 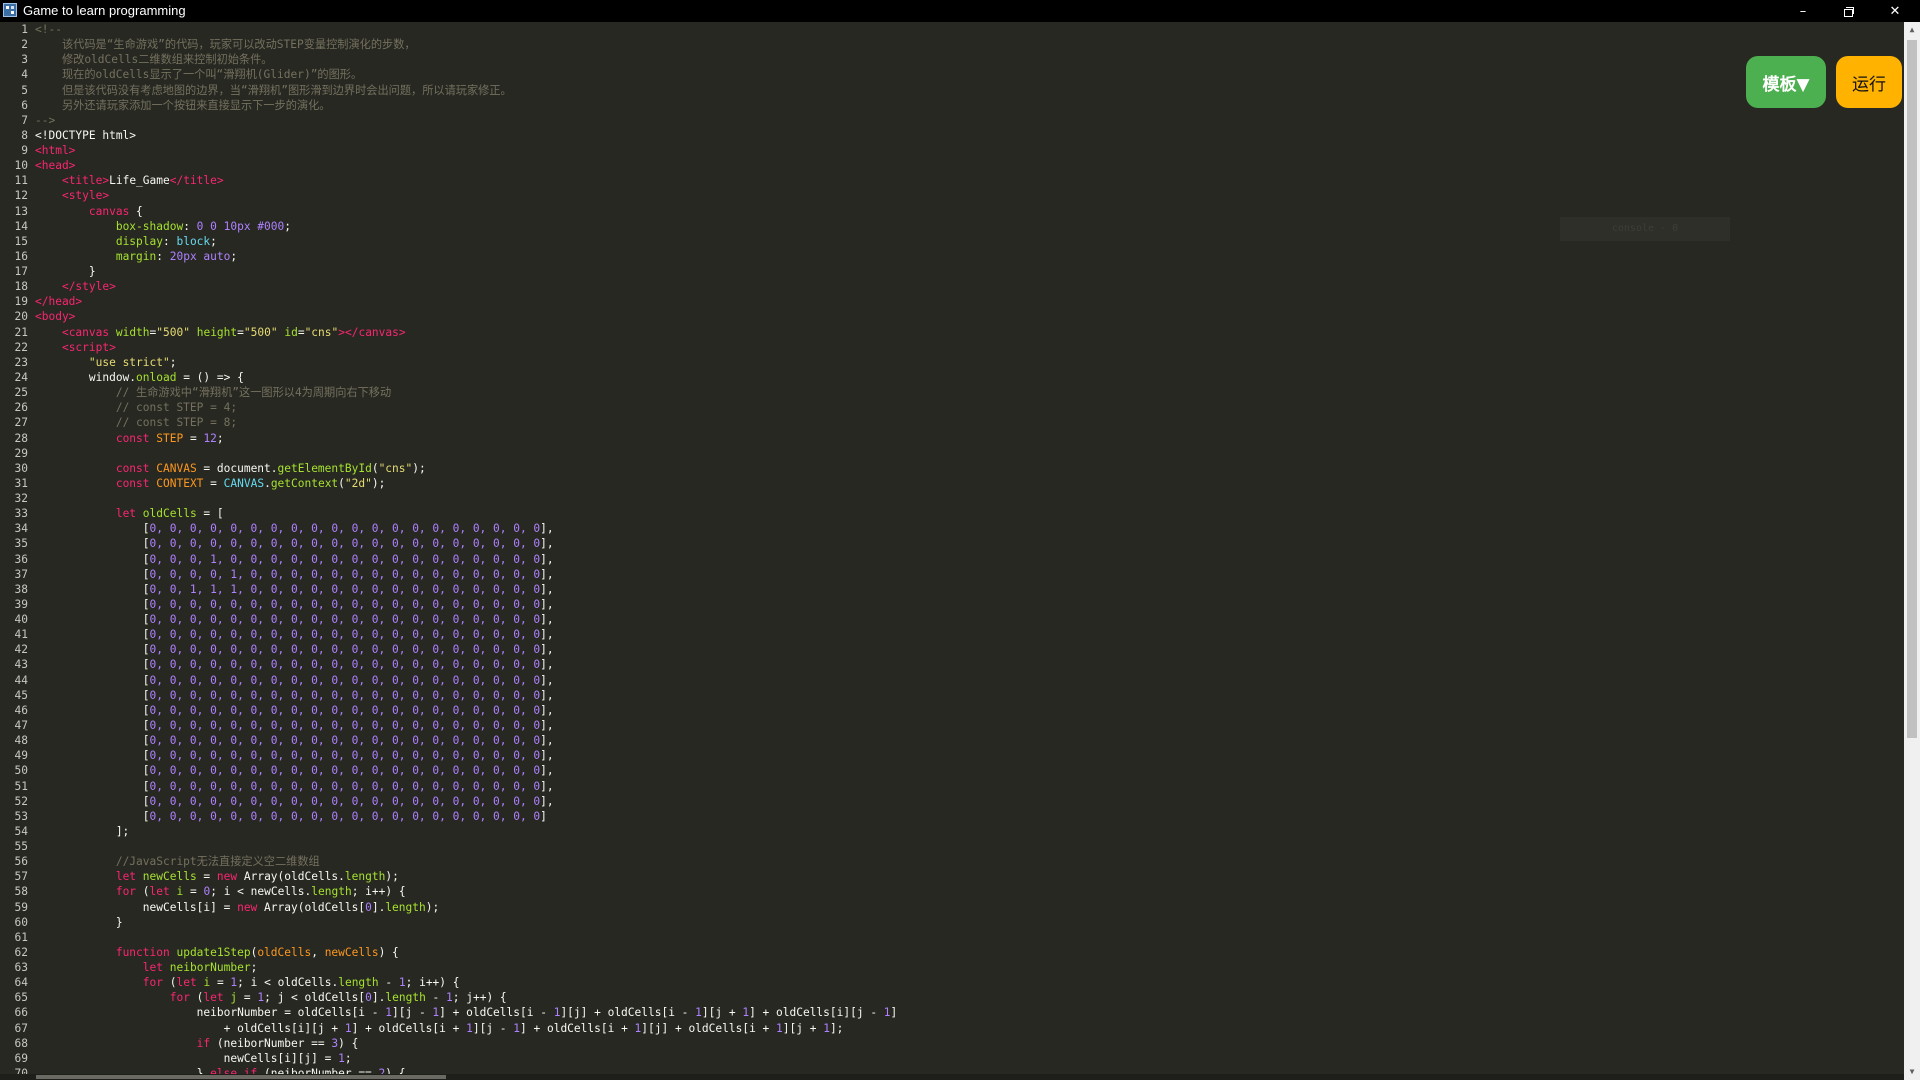 I want to click on line-number: 61, so click(x=14, y=937).